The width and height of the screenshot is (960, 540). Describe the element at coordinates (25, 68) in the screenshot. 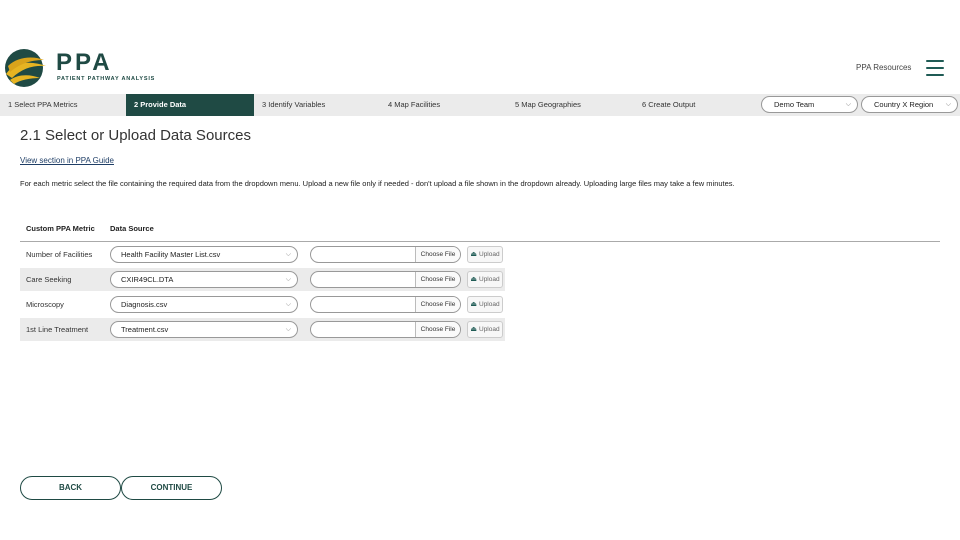

I see `ppa-logo-icon` at that location.